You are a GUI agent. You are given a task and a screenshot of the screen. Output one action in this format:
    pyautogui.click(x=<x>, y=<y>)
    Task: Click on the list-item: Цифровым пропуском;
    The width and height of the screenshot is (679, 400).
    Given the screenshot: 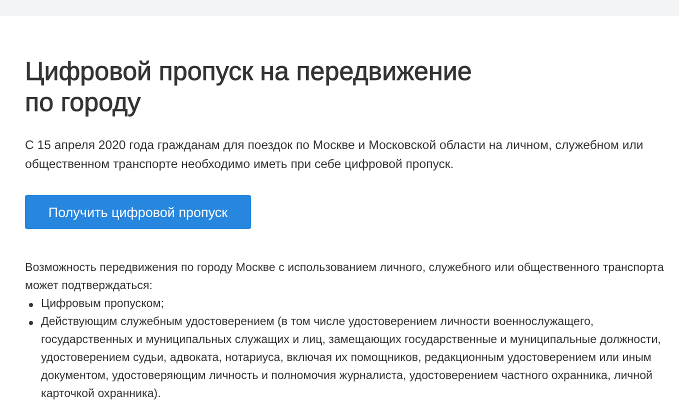 What is the action you would take?
    pyautogui.click(x=103, y=304)
    